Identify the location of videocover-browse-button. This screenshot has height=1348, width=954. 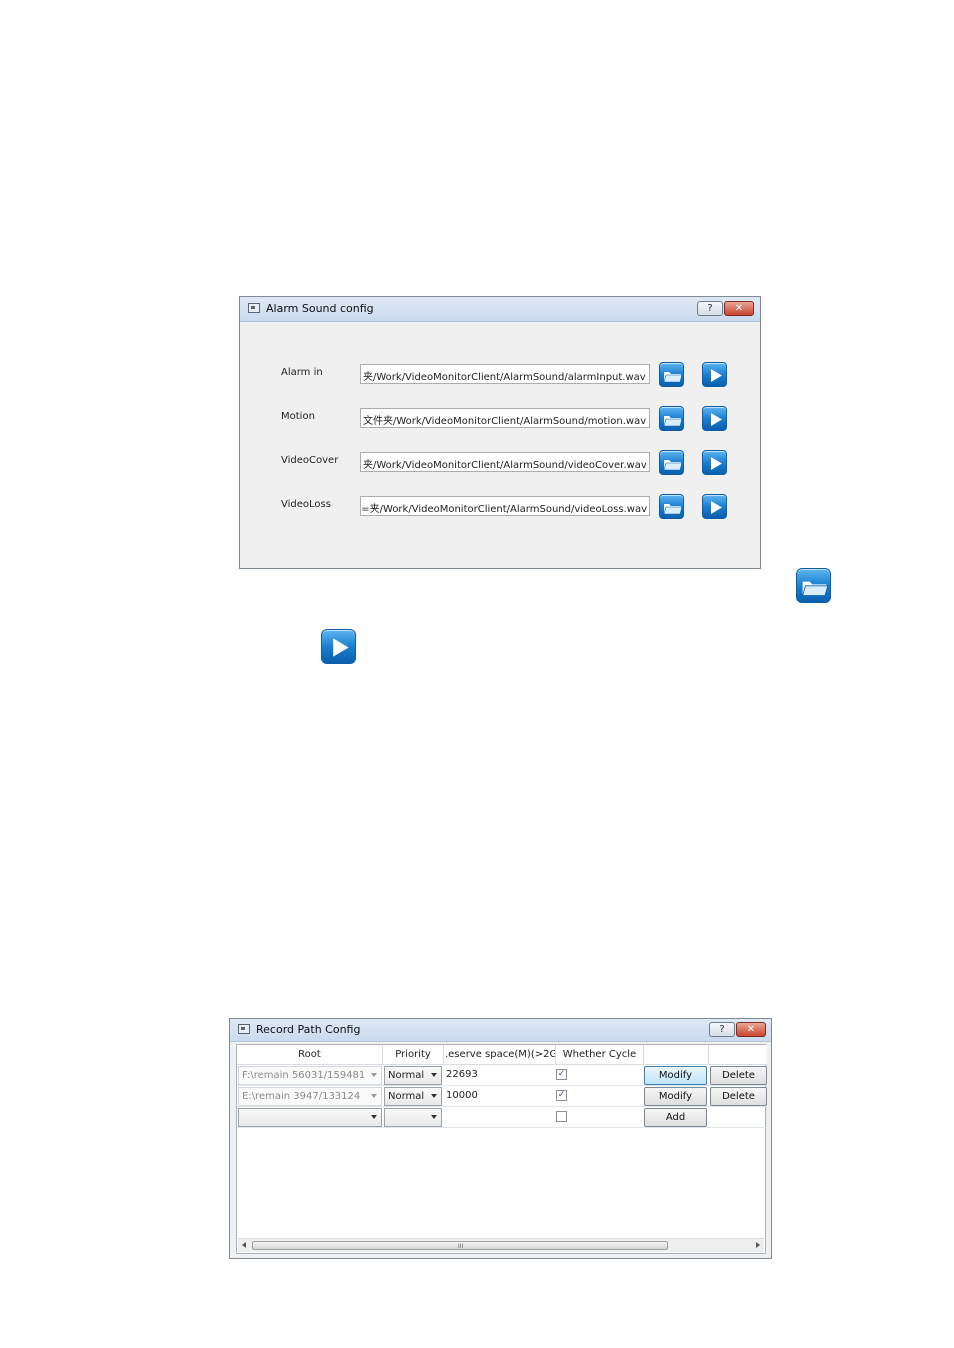
(671, 462).